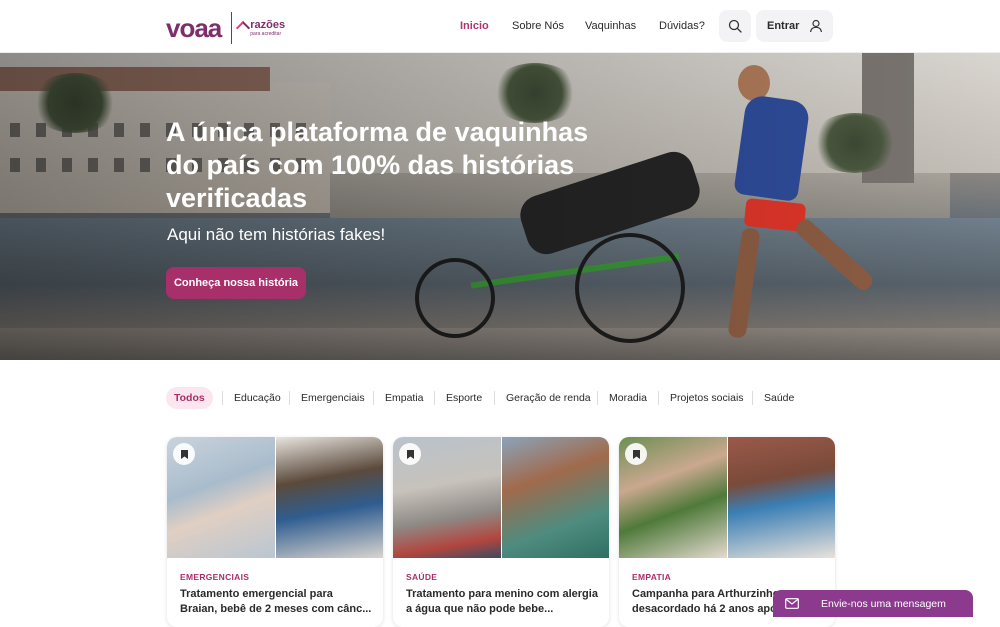 Image resolution: width=1000 pixels, height=627 pixels. What do you see at coordinates (215, 577) in the screenshot?
I see `campaign-category: EMERGENCIAIS` at bounding box center [215, 577].